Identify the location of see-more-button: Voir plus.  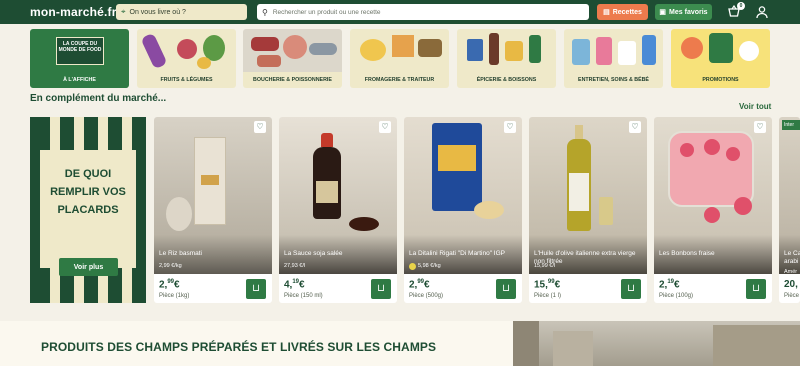
(88, 267).